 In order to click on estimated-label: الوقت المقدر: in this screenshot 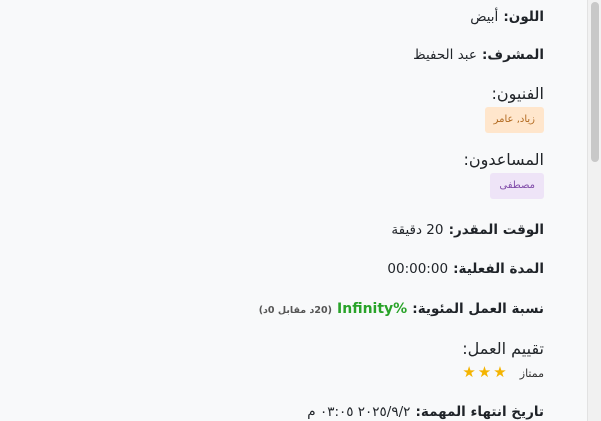, I will do `click(496, 230)`.